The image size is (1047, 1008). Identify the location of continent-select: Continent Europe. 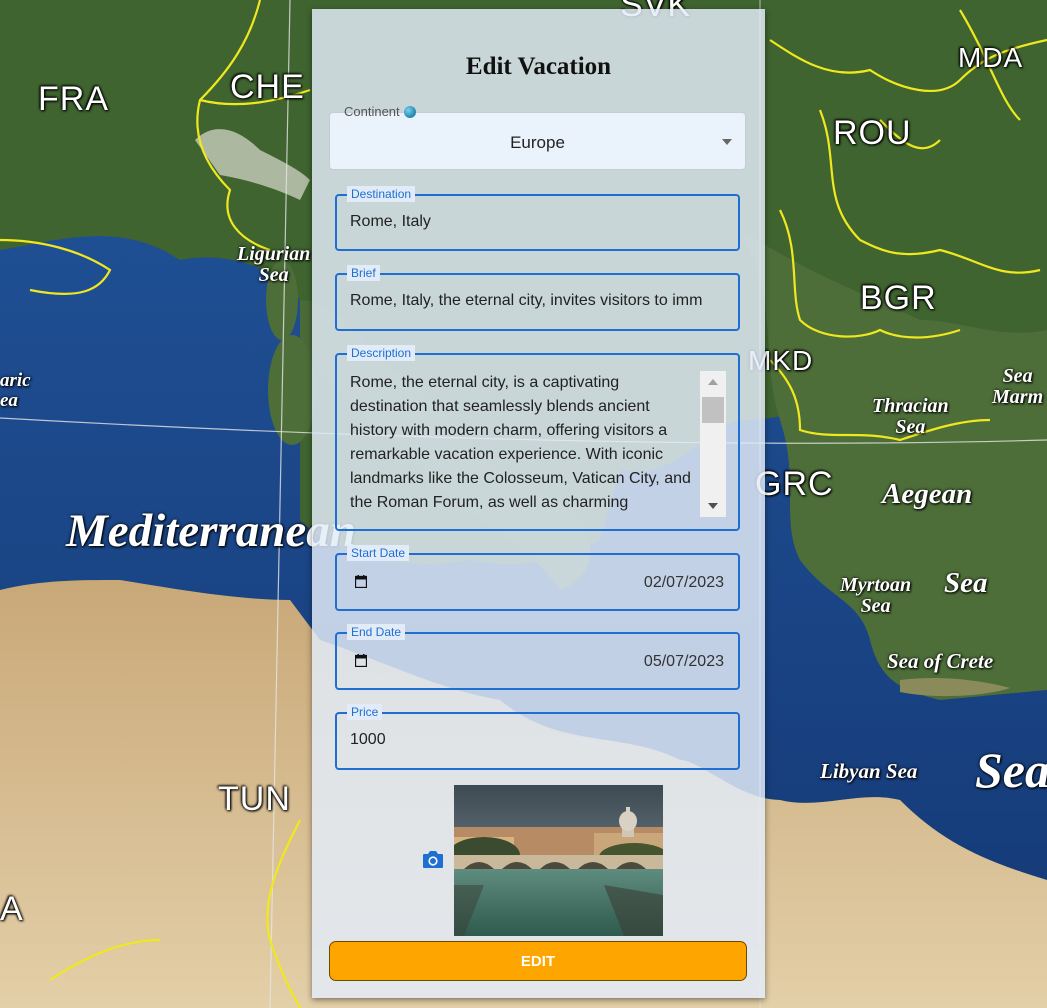
(537, 137).